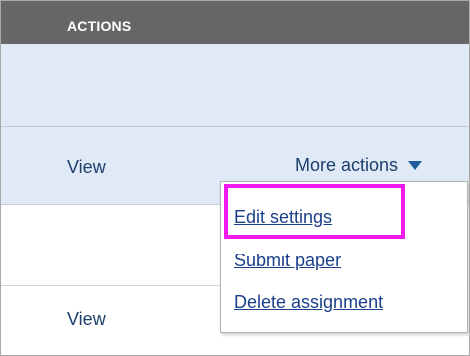 This screenshot has height=356, width=470. I want to click on menu-item-delete-assignment: Delete assignment, so click(308, 302).